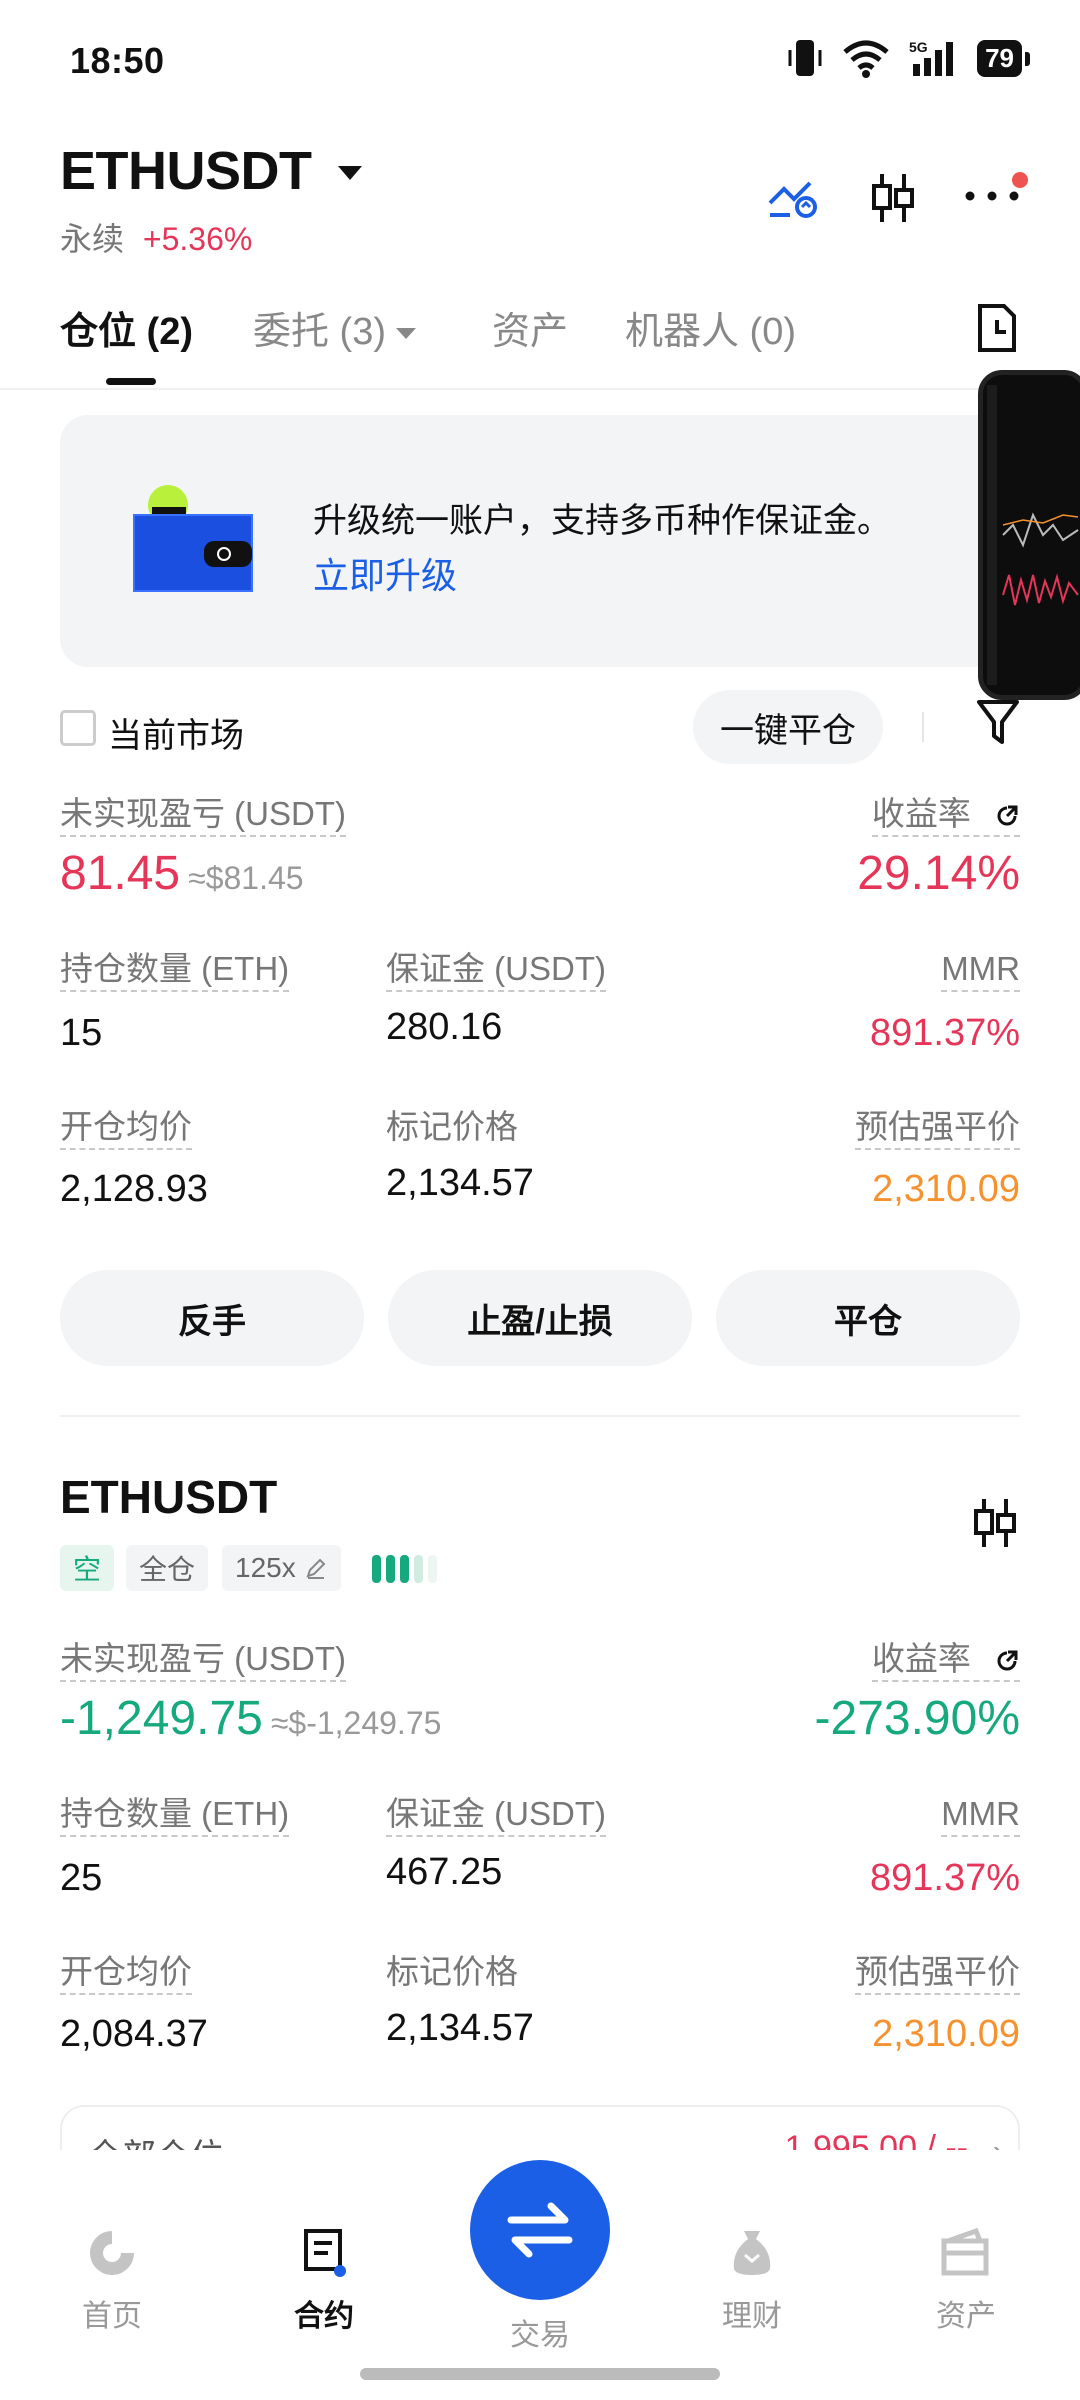 The image size is (1080, 2400). I want to click on position-2-symbol: ETHUSDT, so click(168, 1497).